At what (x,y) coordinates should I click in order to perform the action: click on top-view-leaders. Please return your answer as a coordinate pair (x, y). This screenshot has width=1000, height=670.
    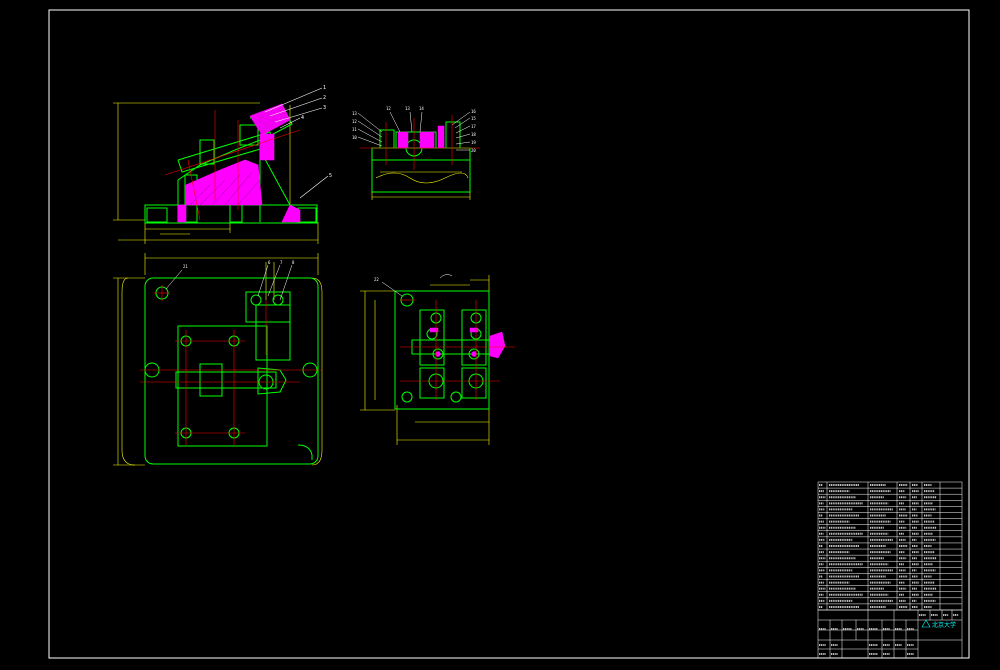
    Looking at the image, I should click on (229, 282).